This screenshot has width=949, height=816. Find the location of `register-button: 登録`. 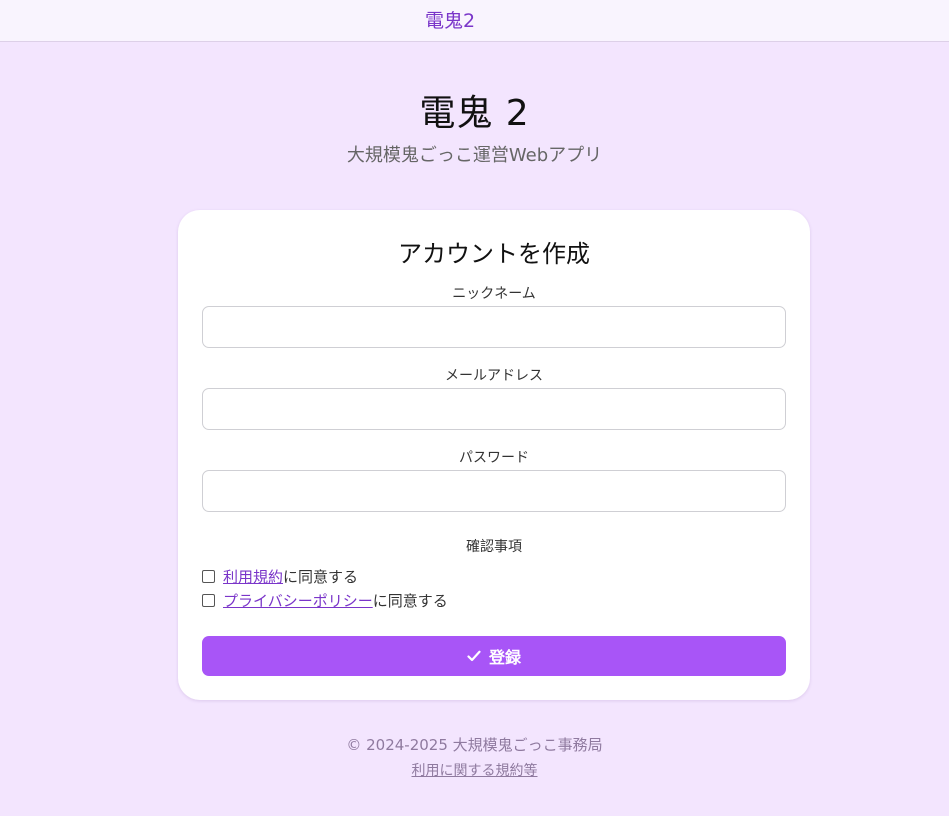

register-button: 登録 is located at coordinates (494, 656).